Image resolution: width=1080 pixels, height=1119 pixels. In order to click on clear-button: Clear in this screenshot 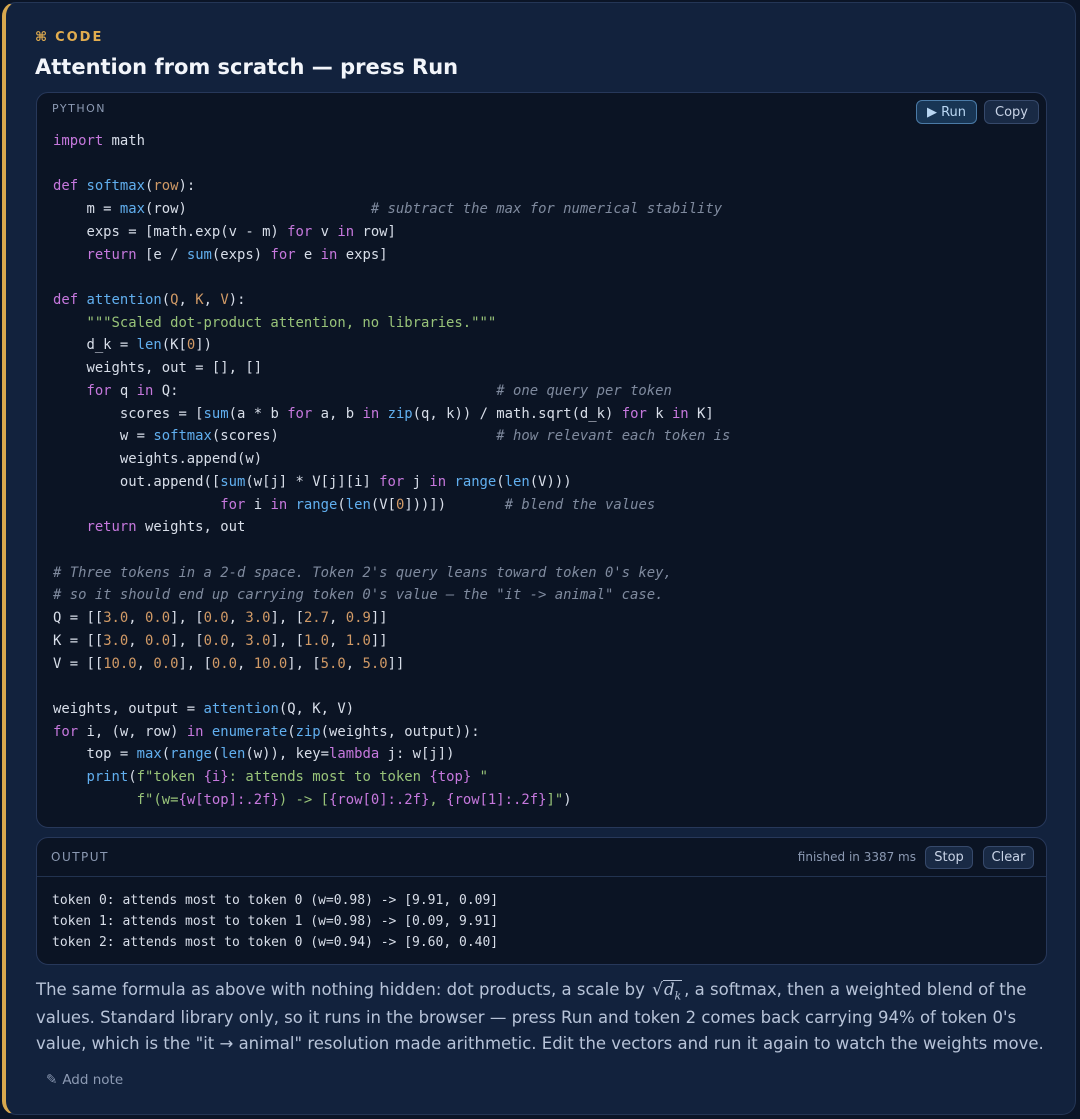, I will do `click(1008, 857)`.